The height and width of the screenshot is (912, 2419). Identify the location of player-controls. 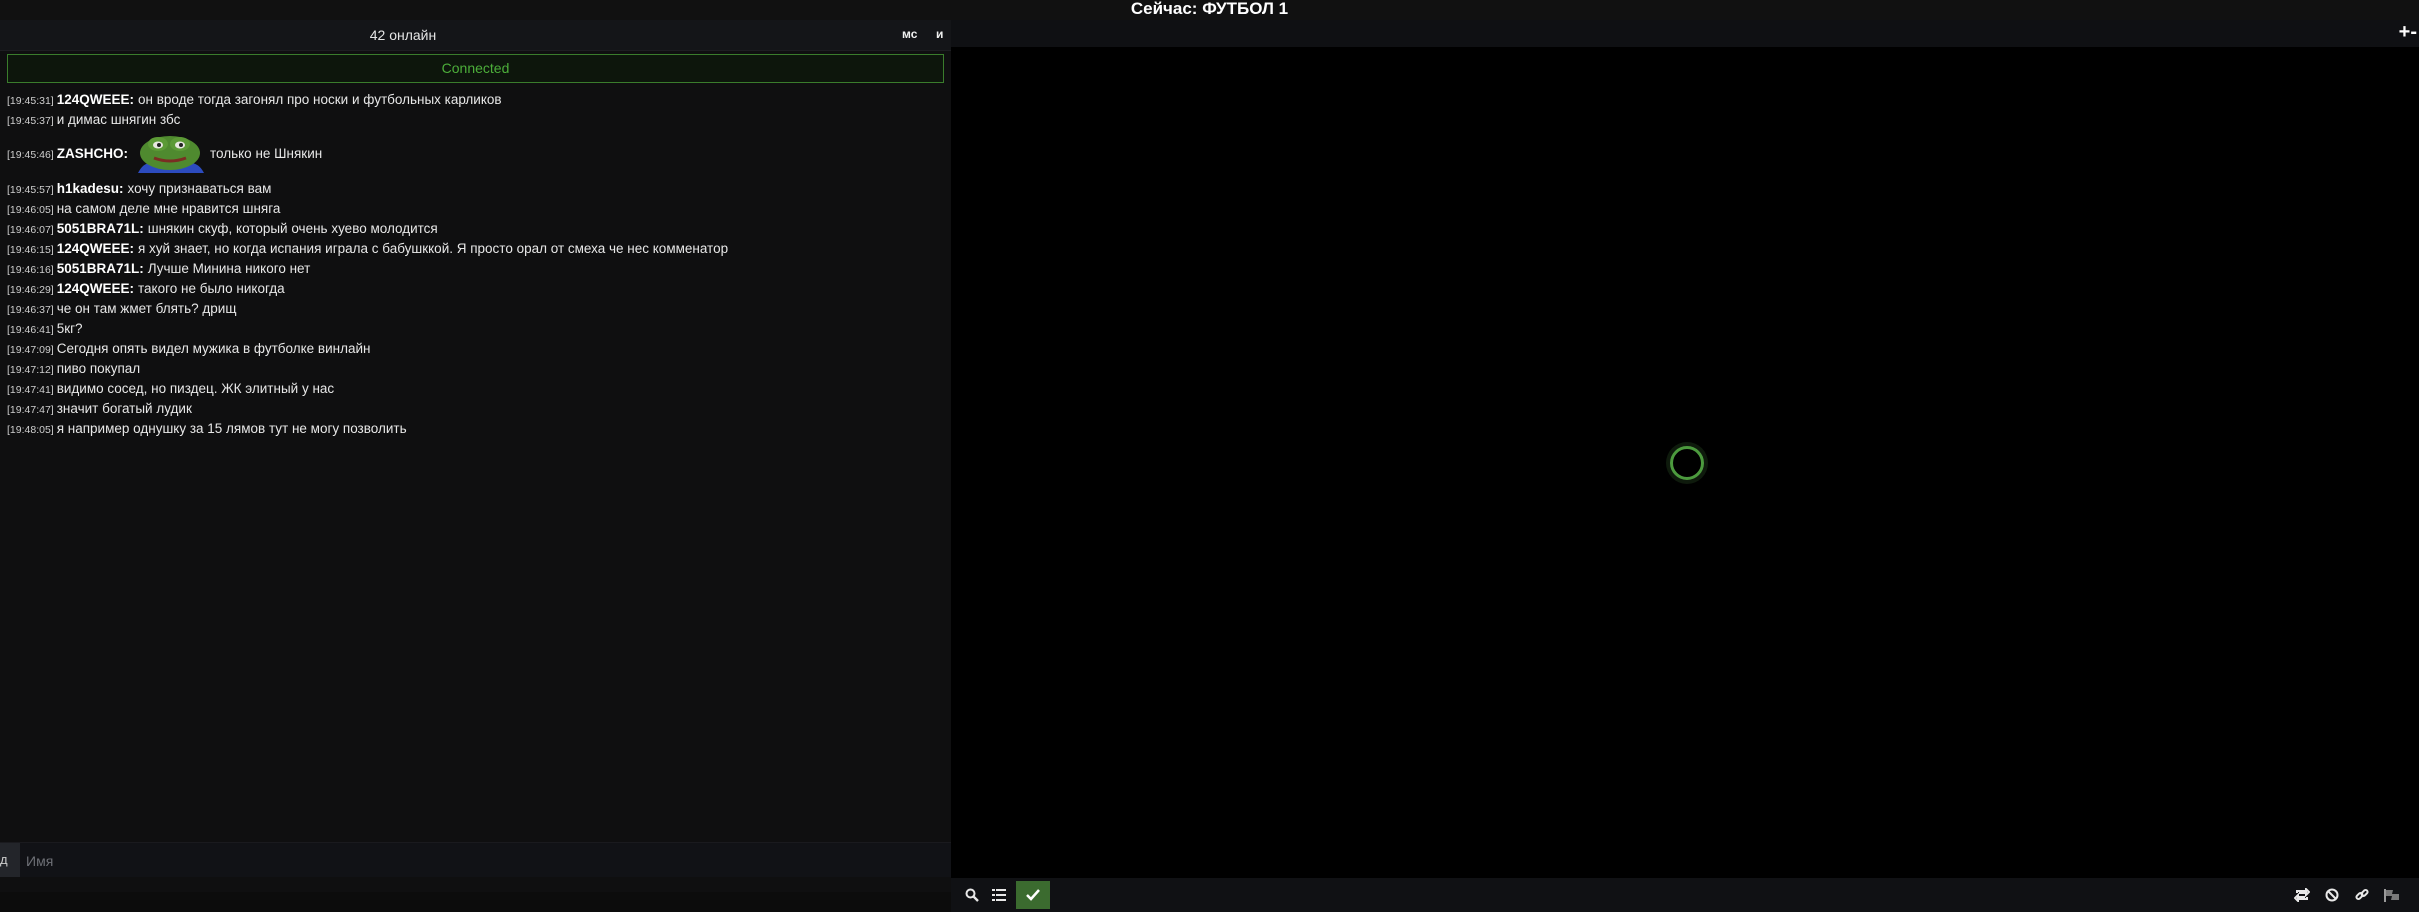
(1685, 895).